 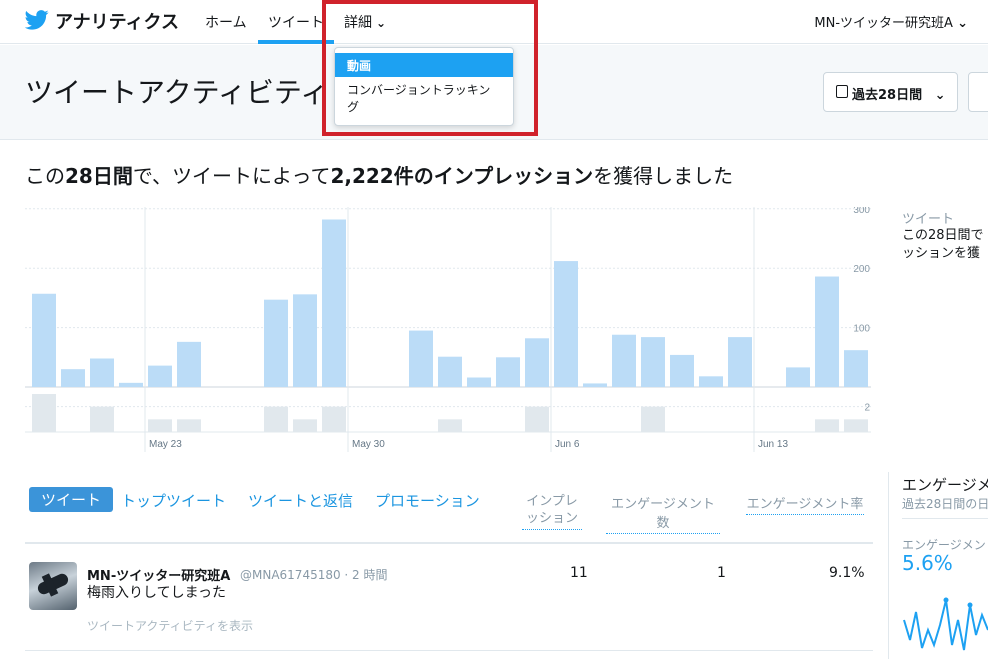 What do you see at coordinates (296, 22) in the screenshot?
I see `nav-tweets: ツイート` at bounding box center [296, 22].